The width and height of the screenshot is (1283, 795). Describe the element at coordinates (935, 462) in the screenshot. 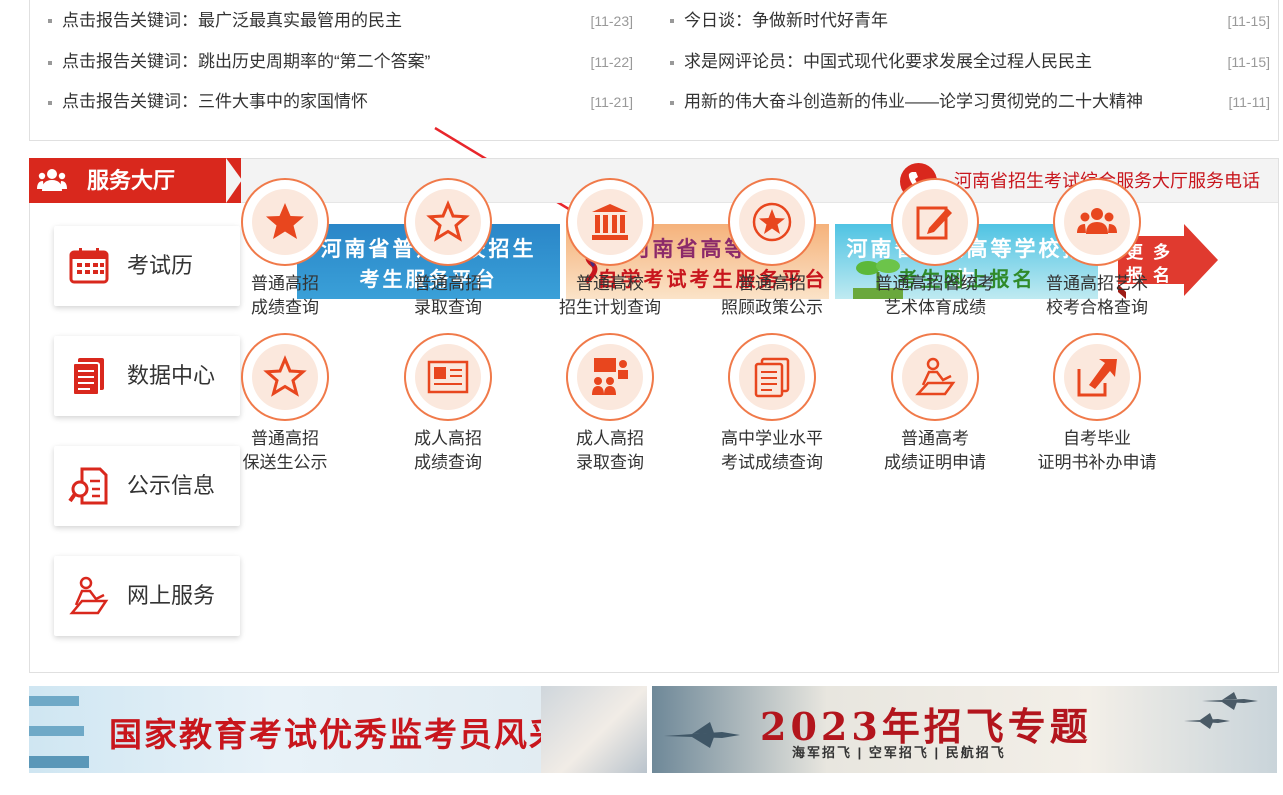

I see `service-label-line2: 成绩证明申请` at that location.